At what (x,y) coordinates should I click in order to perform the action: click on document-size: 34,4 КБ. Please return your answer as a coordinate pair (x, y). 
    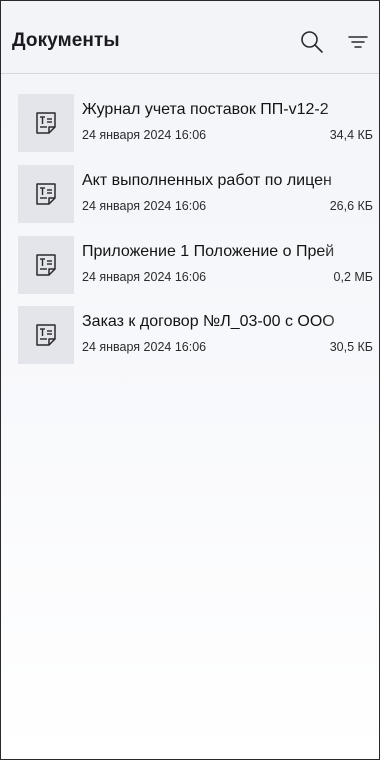
    Looking at the image, I should click on (351, 135).